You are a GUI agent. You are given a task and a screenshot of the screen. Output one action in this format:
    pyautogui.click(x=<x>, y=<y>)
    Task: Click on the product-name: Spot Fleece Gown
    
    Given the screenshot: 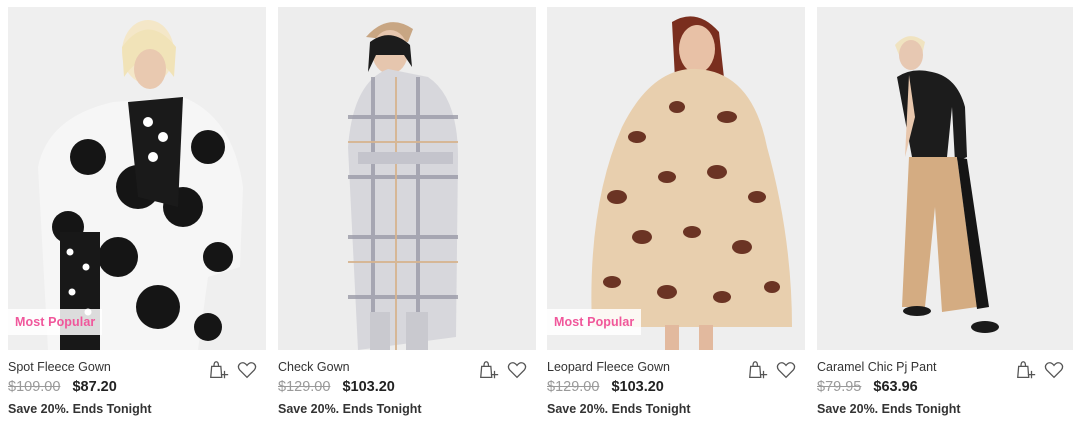 What is the action you would take?
    pyautogui.click(x=59, y=367)
    